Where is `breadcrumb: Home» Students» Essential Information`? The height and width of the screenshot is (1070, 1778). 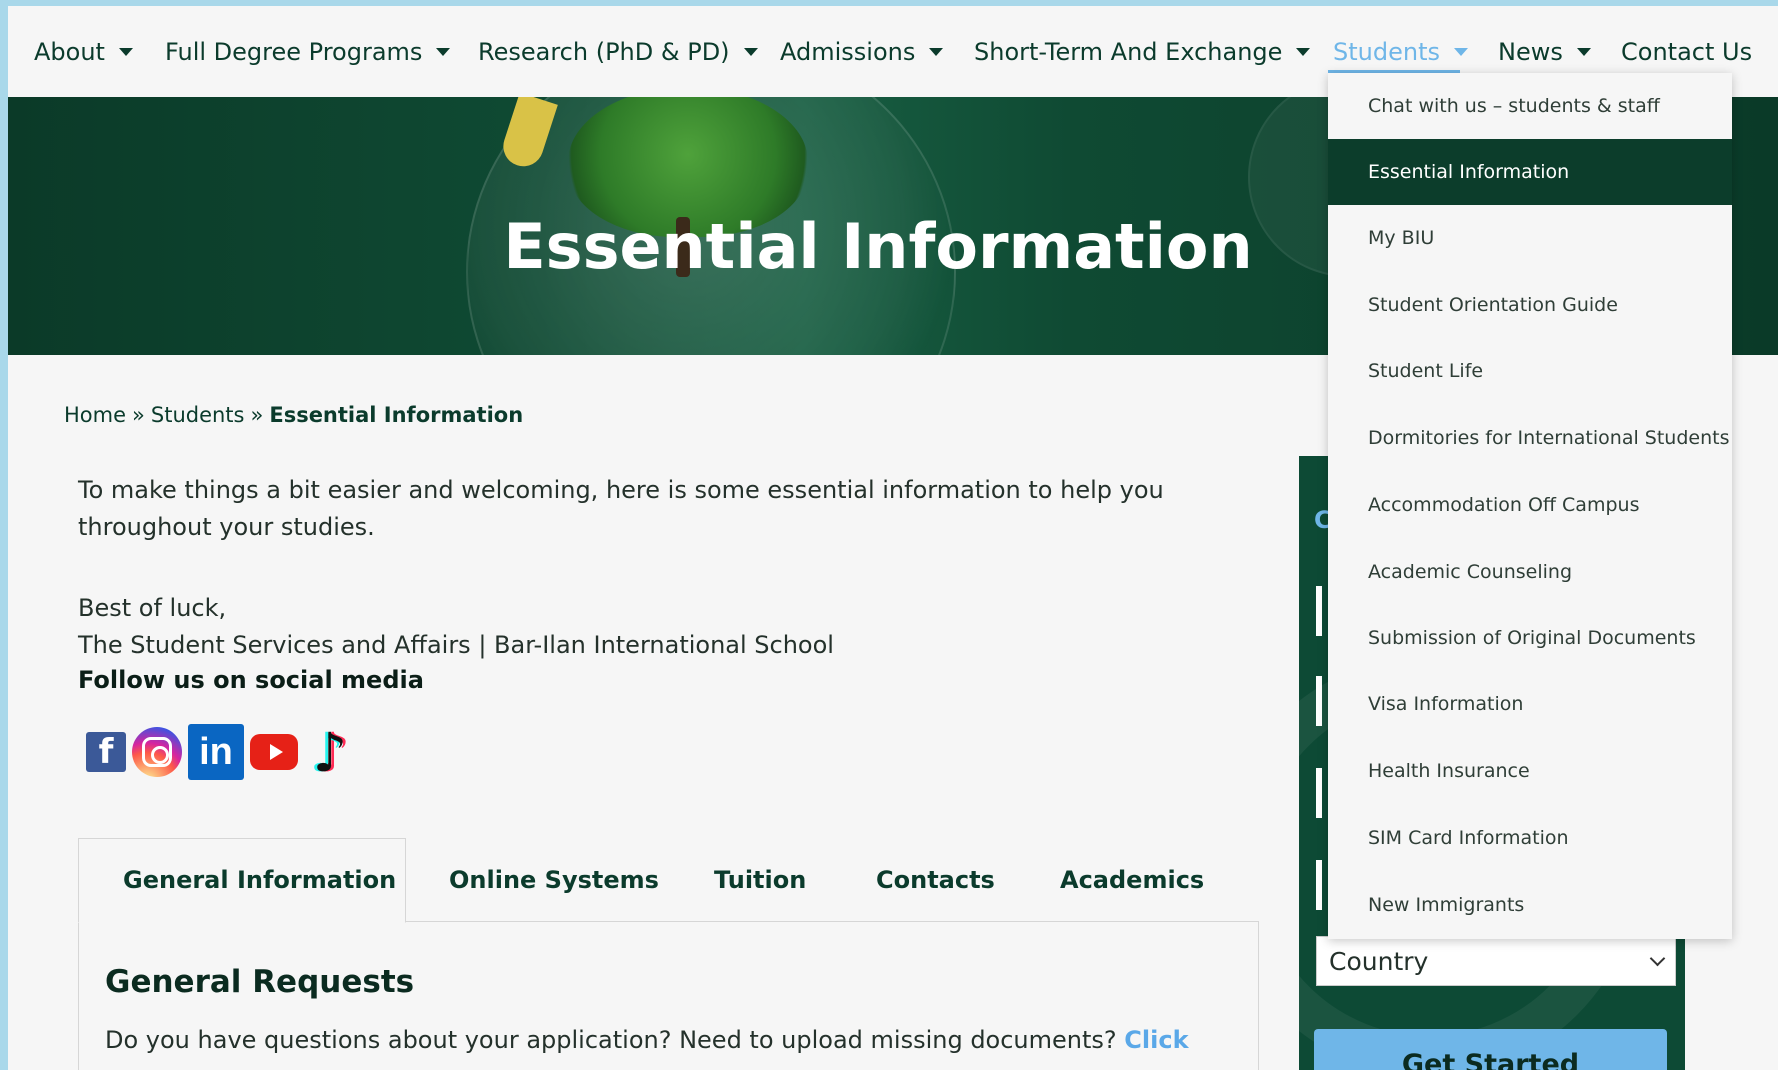 breadcrumb: Home» Students» Essential Information is located at coordinates (293, 415).